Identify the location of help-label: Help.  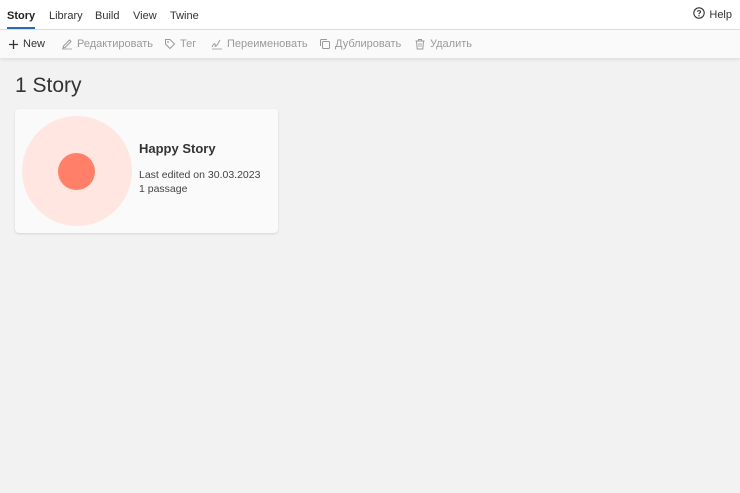
(720, 14).